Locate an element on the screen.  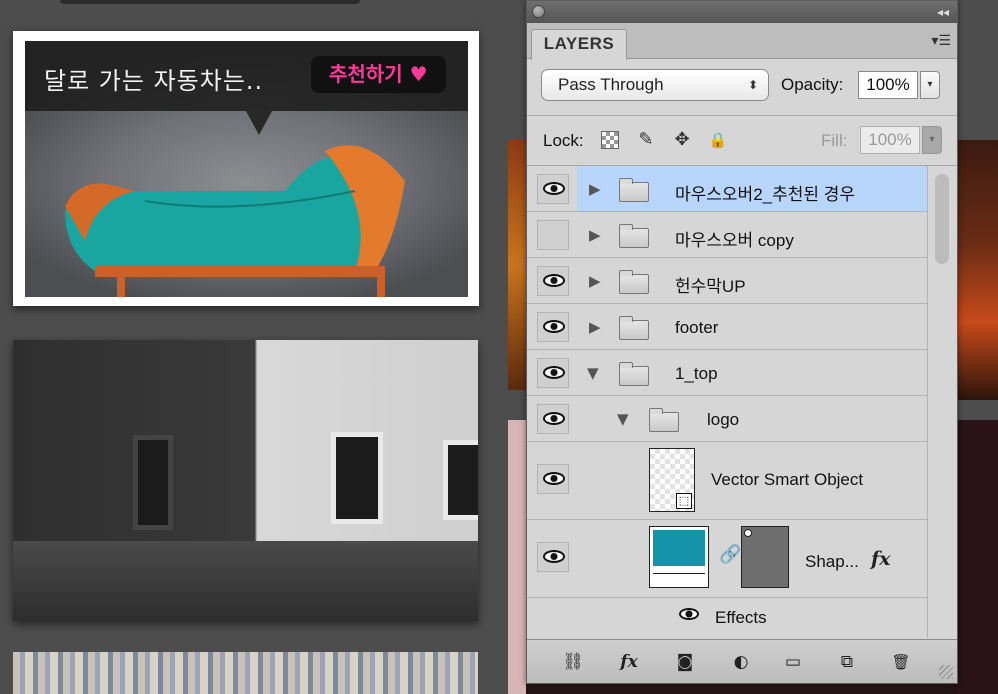
recommend-button: 추천하기 ♥ is located at coordinates (378, 74).